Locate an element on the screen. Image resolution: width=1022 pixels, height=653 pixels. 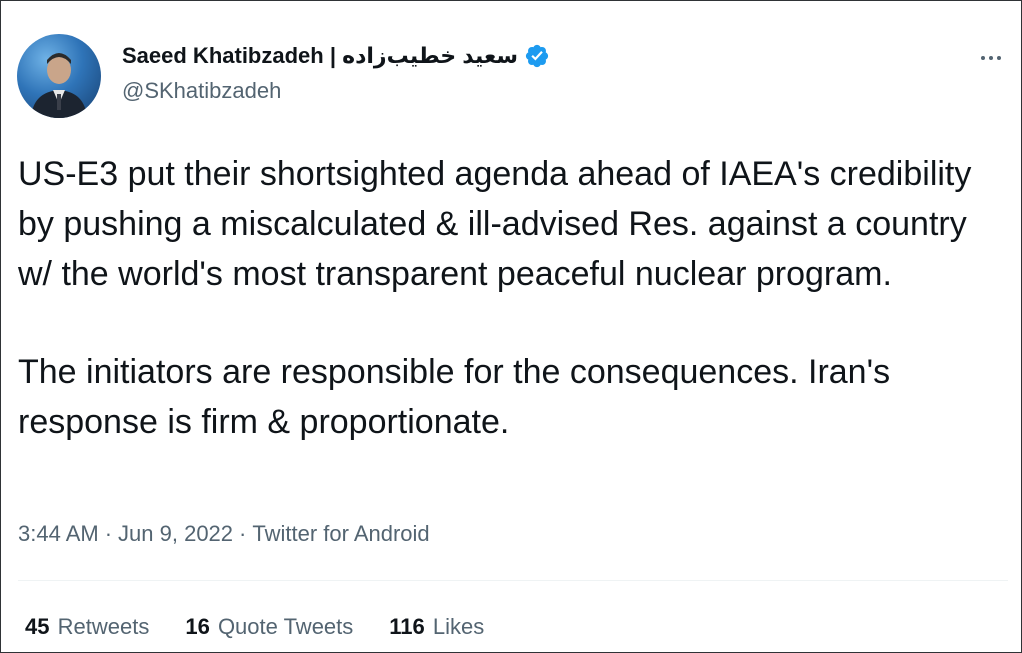
quote-tweets-stat: 16 Quote Tweets is located at coordinates (269, 627).